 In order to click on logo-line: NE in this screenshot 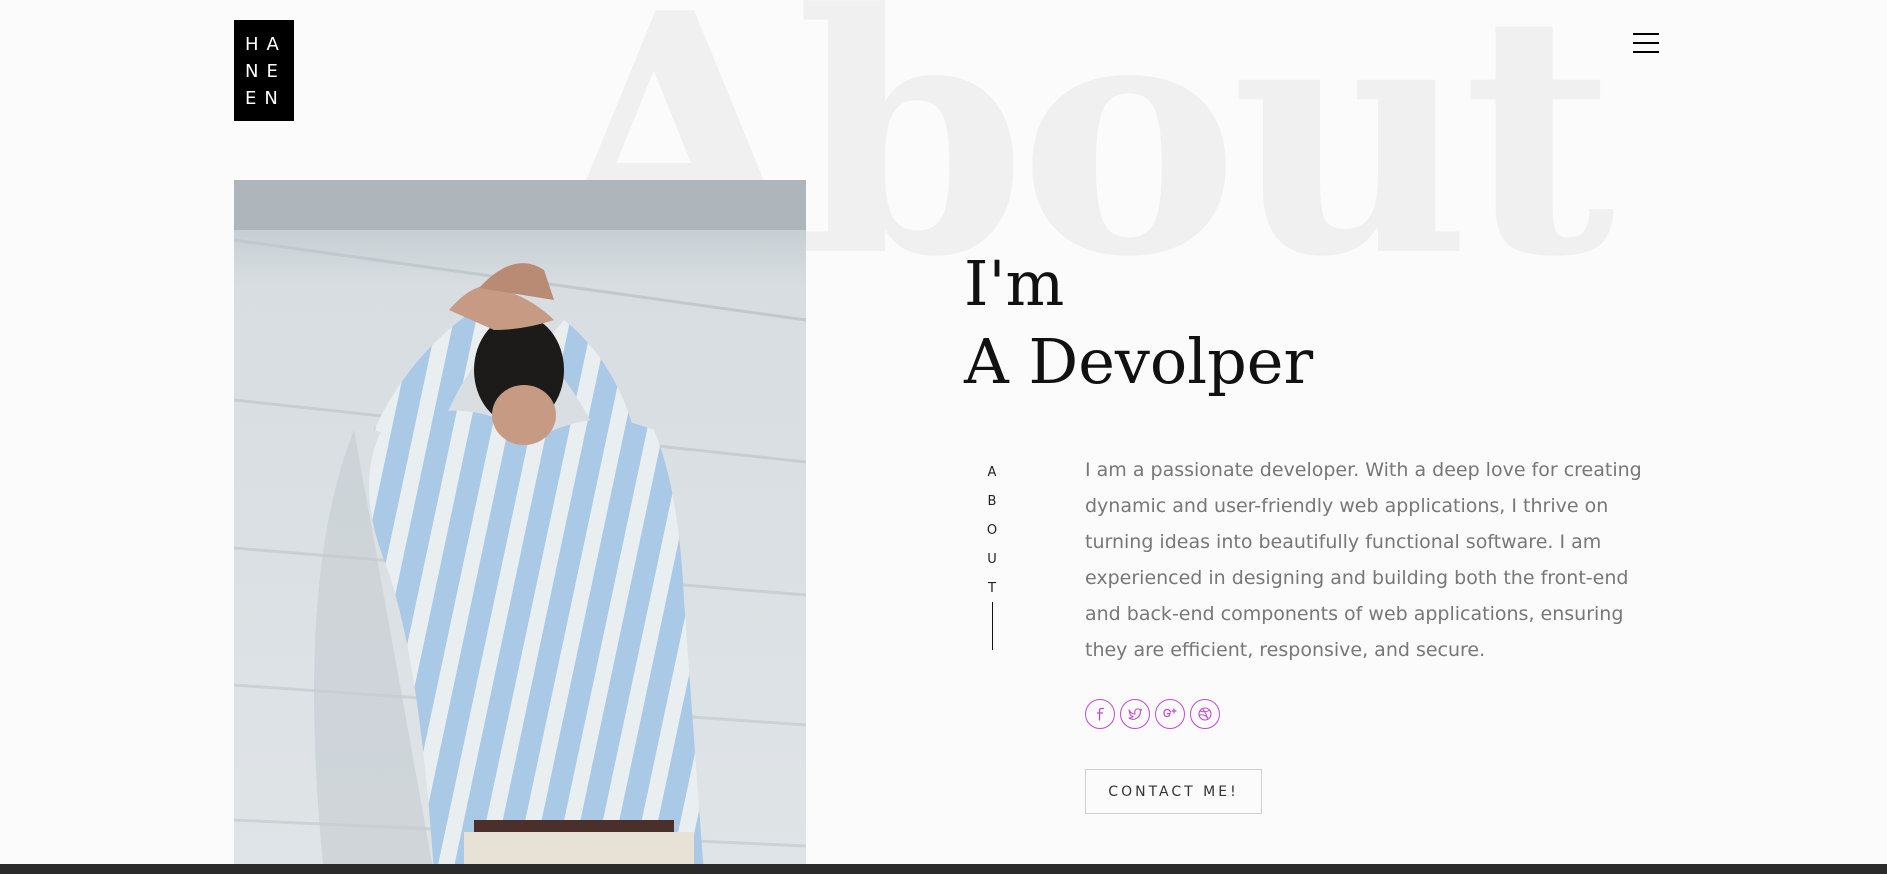, I will do `click(265, 71)`.